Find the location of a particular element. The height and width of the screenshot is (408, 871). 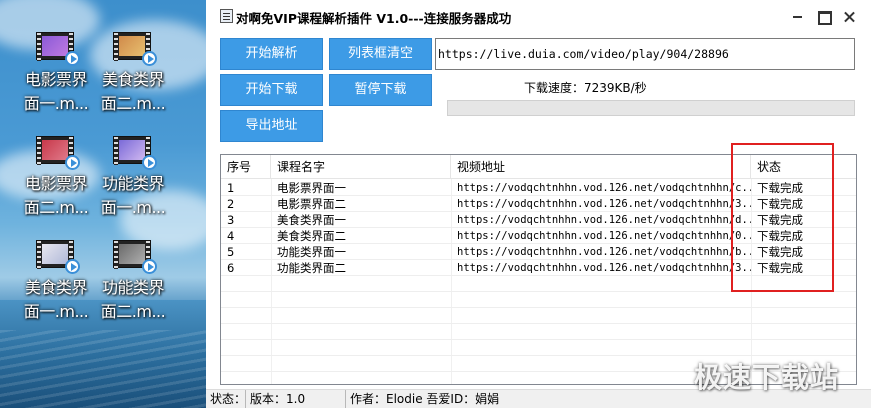

row-number: 4 is located at coordinates (231, 236).